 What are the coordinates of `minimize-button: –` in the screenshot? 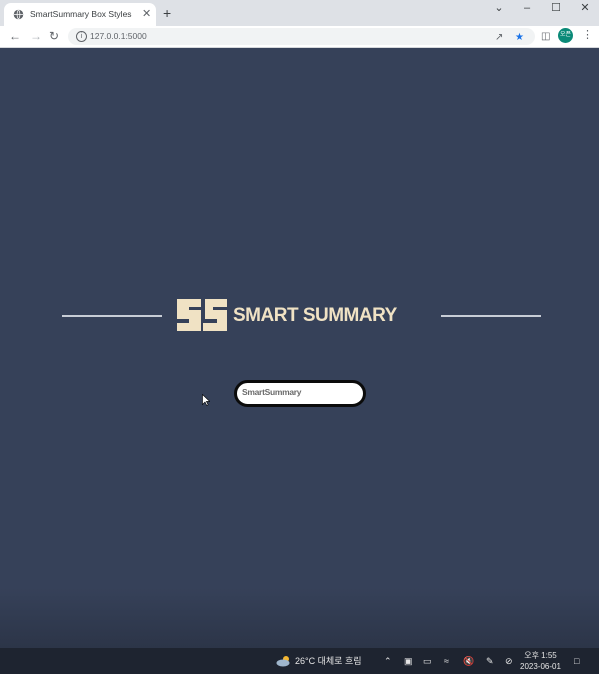 It's located at (527, 8).